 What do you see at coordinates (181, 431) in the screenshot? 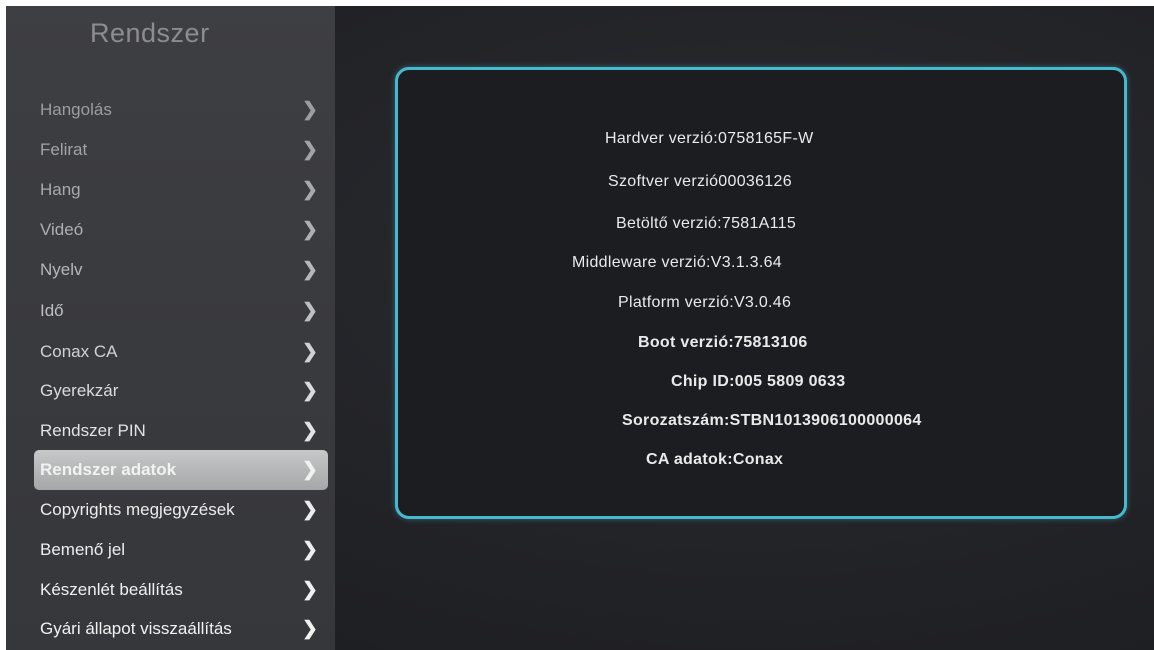
I see `menu-item-rendszer-pin: Rendszer PIN ❯` at bounding box center [181, 431].